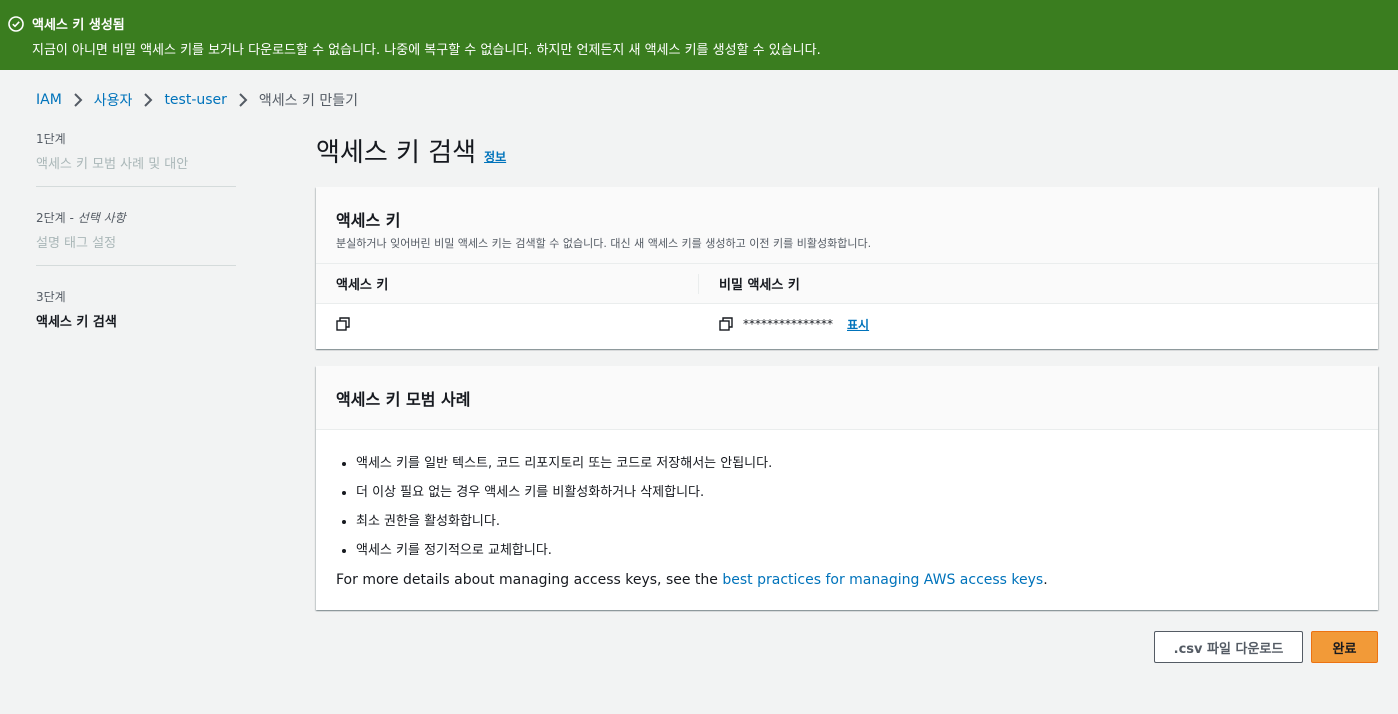 The image size is (1398, 714). I want to click on column-secret-key: 비밀 액세스 키, so click(759, 285).